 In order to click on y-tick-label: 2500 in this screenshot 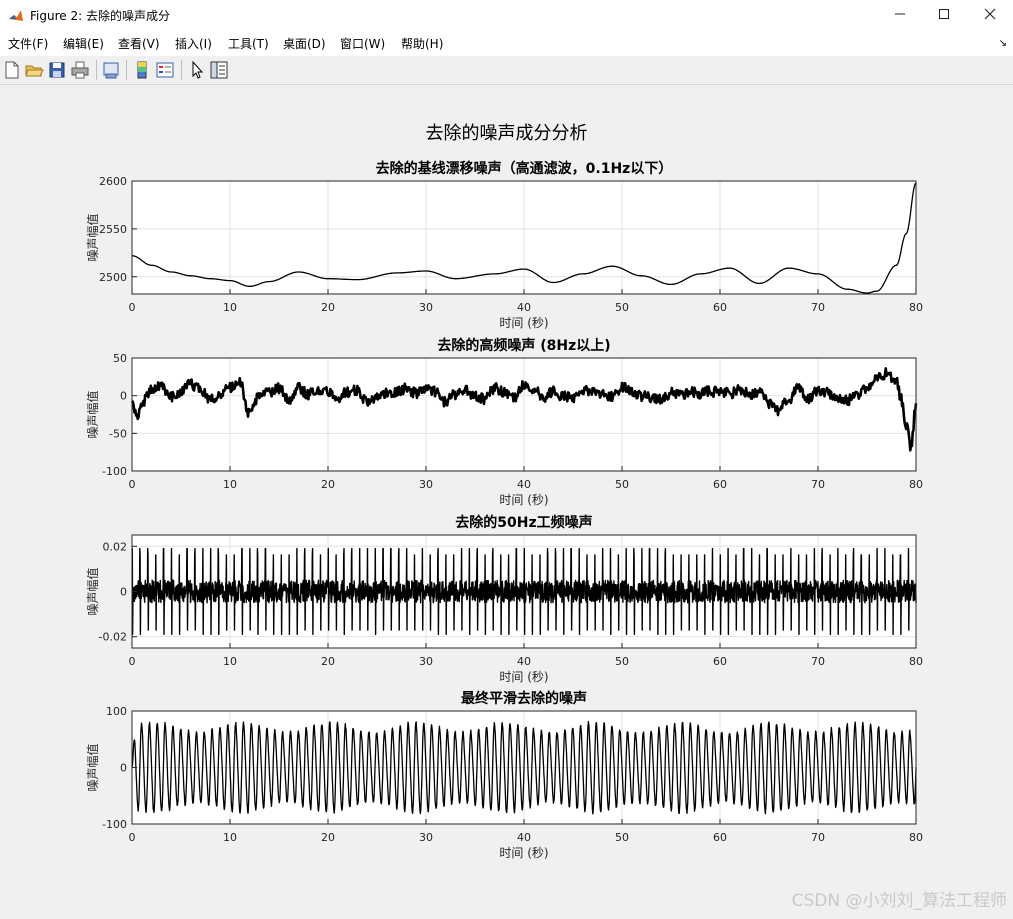, I will do `click(113, 277)`.